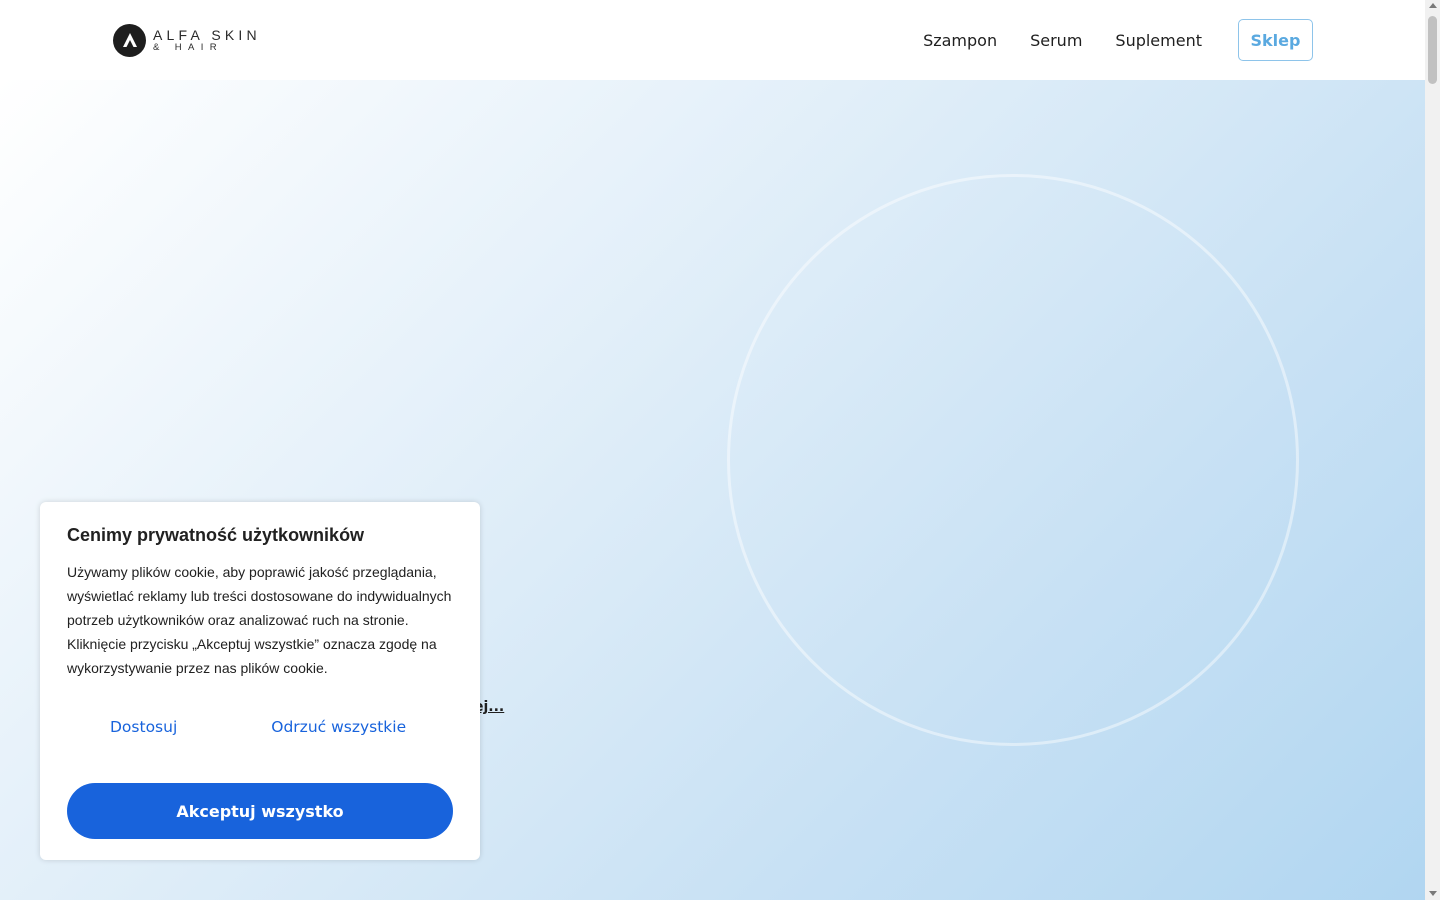 The height and width of the screenshot is (900, 1440). What do you see at coordinates (338, 727) in the screenshot?
I see `reject-all-cookies-button: Odrzuć wszystkie` at bounding box center [338, 727].